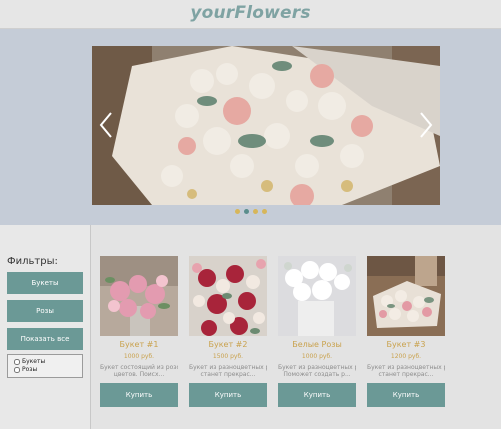 This screenshot has width=501, height=429. I want to click on carousel-dot-active, so click(246, 211).